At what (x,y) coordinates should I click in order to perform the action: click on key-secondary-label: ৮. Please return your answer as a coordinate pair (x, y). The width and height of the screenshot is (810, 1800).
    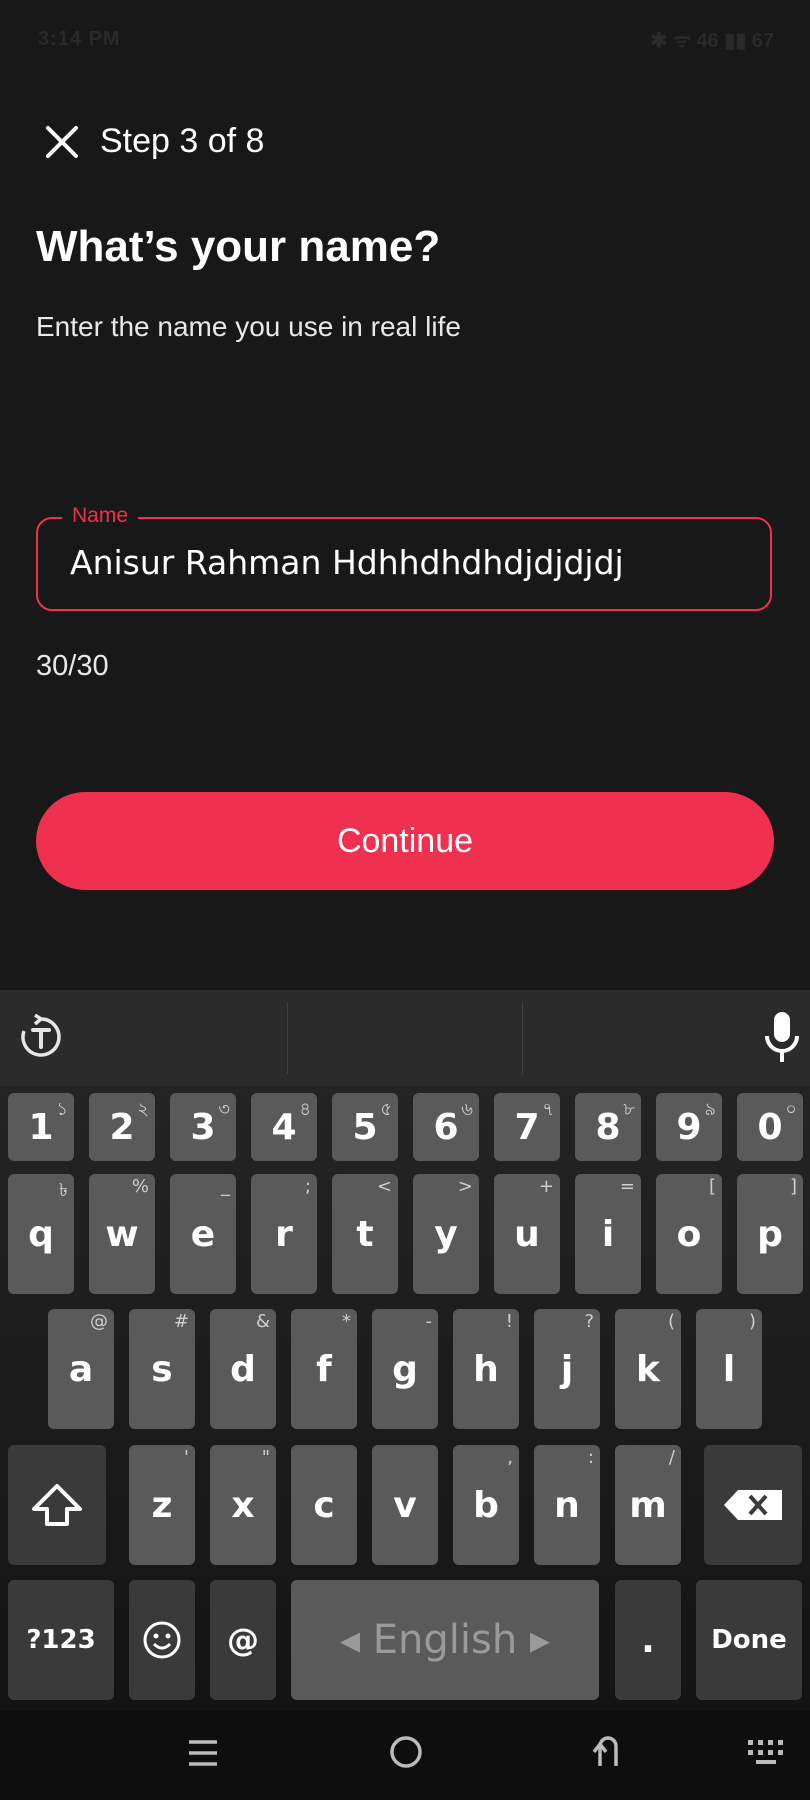
    Looking at the image, I should click on (629, 1109).